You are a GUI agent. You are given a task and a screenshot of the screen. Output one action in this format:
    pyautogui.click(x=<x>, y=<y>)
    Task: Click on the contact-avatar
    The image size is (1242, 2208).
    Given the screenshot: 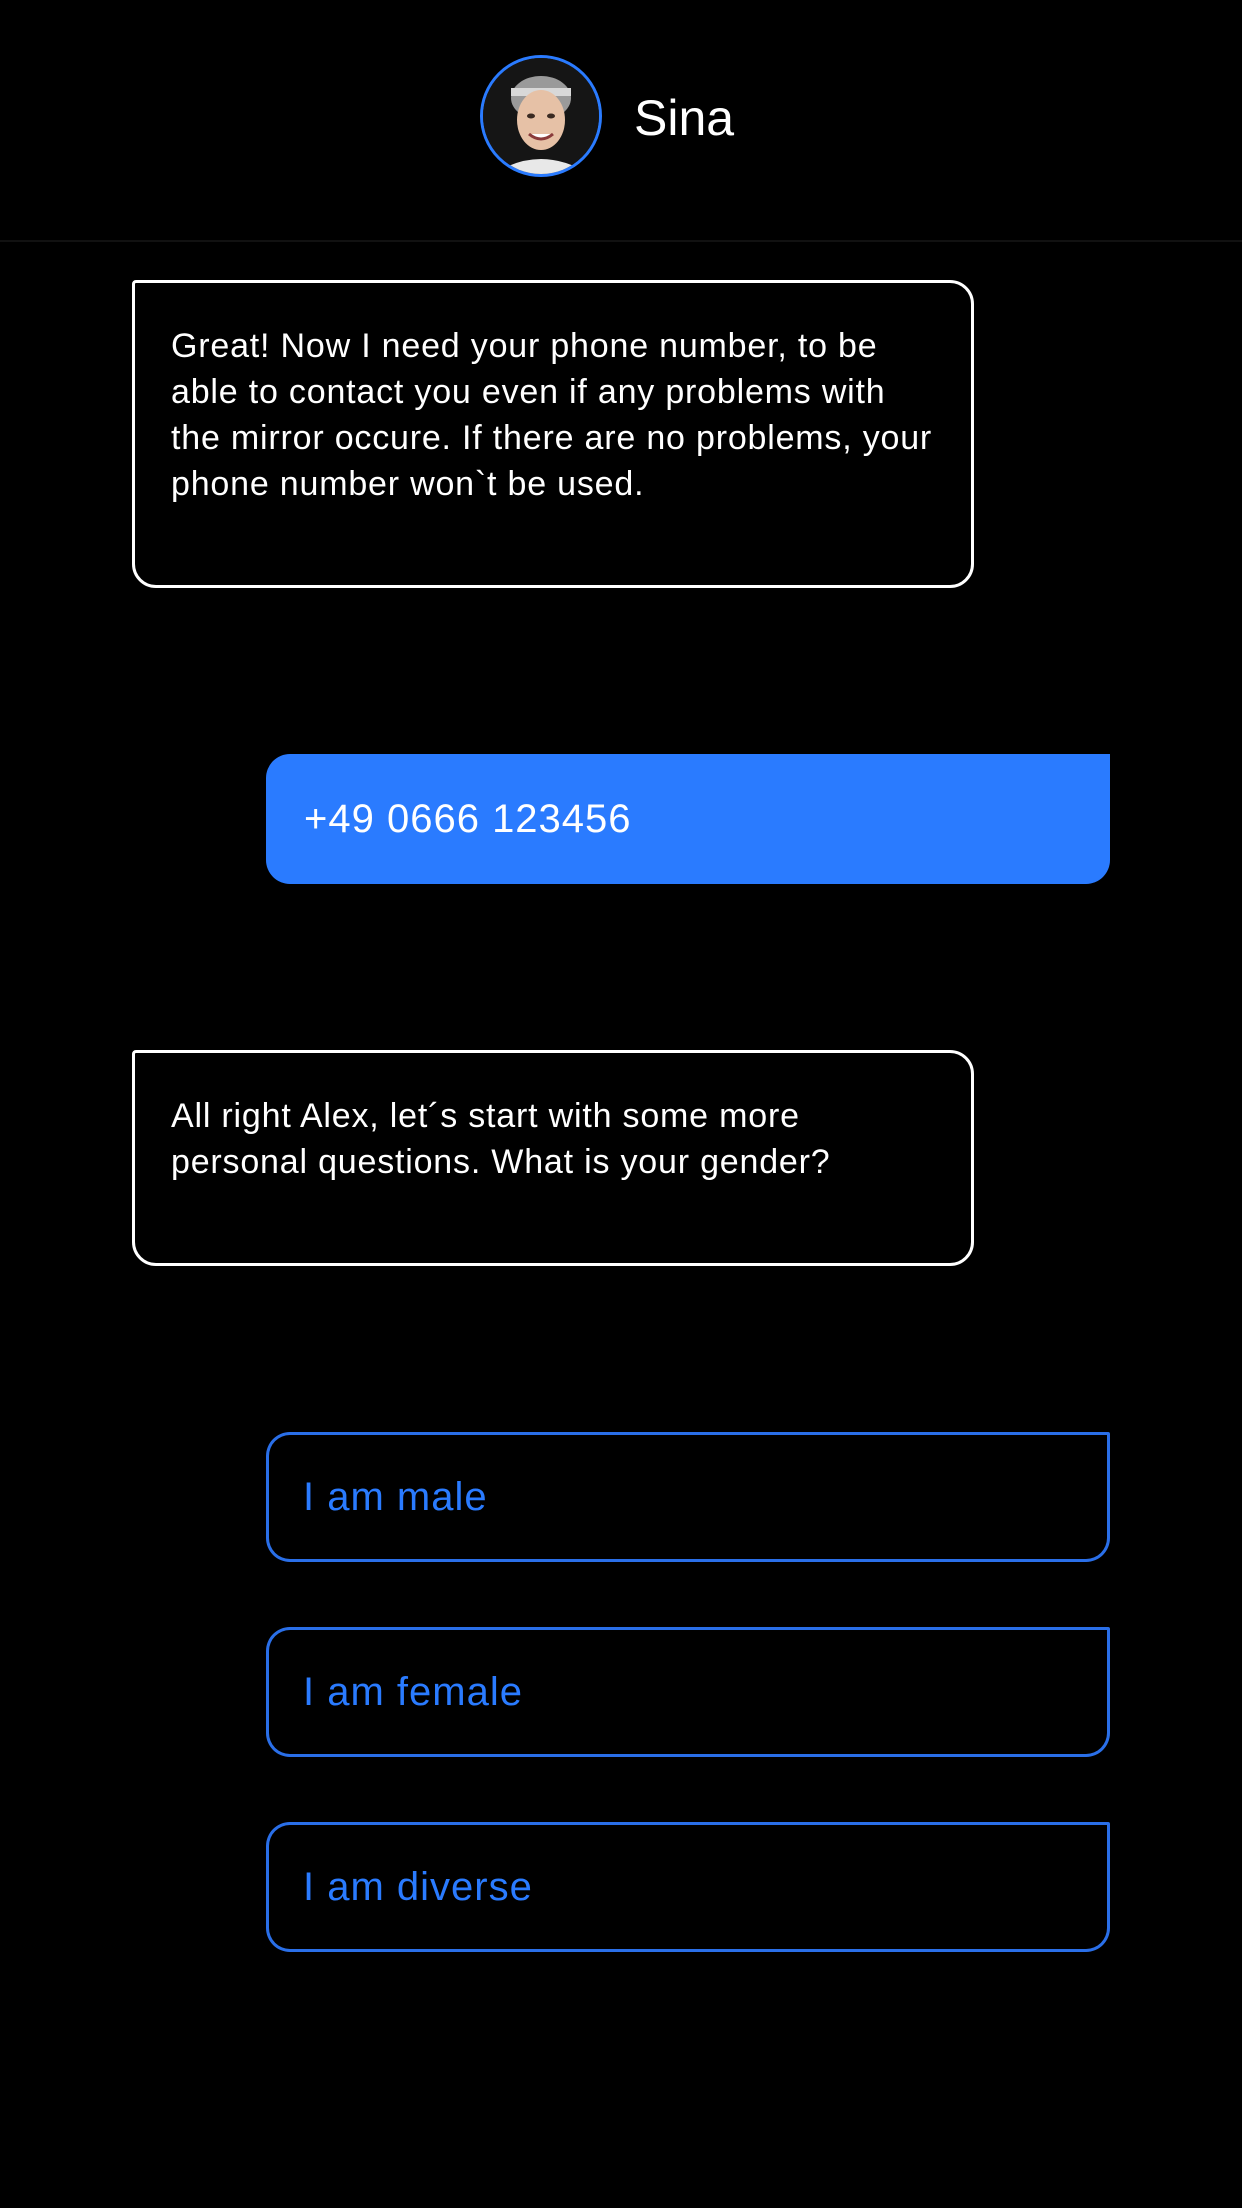 What is the action you would take?
    pyautogui.click(x=541, y=116)
    